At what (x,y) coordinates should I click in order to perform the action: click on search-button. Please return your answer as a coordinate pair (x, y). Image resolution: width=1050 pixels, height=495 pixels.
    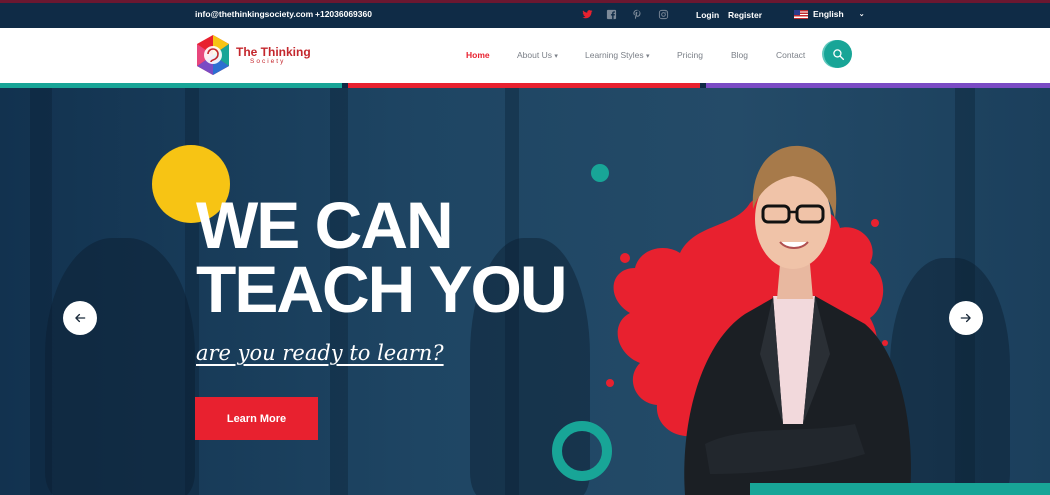
    Looking at the image, I should click on (838, 54).